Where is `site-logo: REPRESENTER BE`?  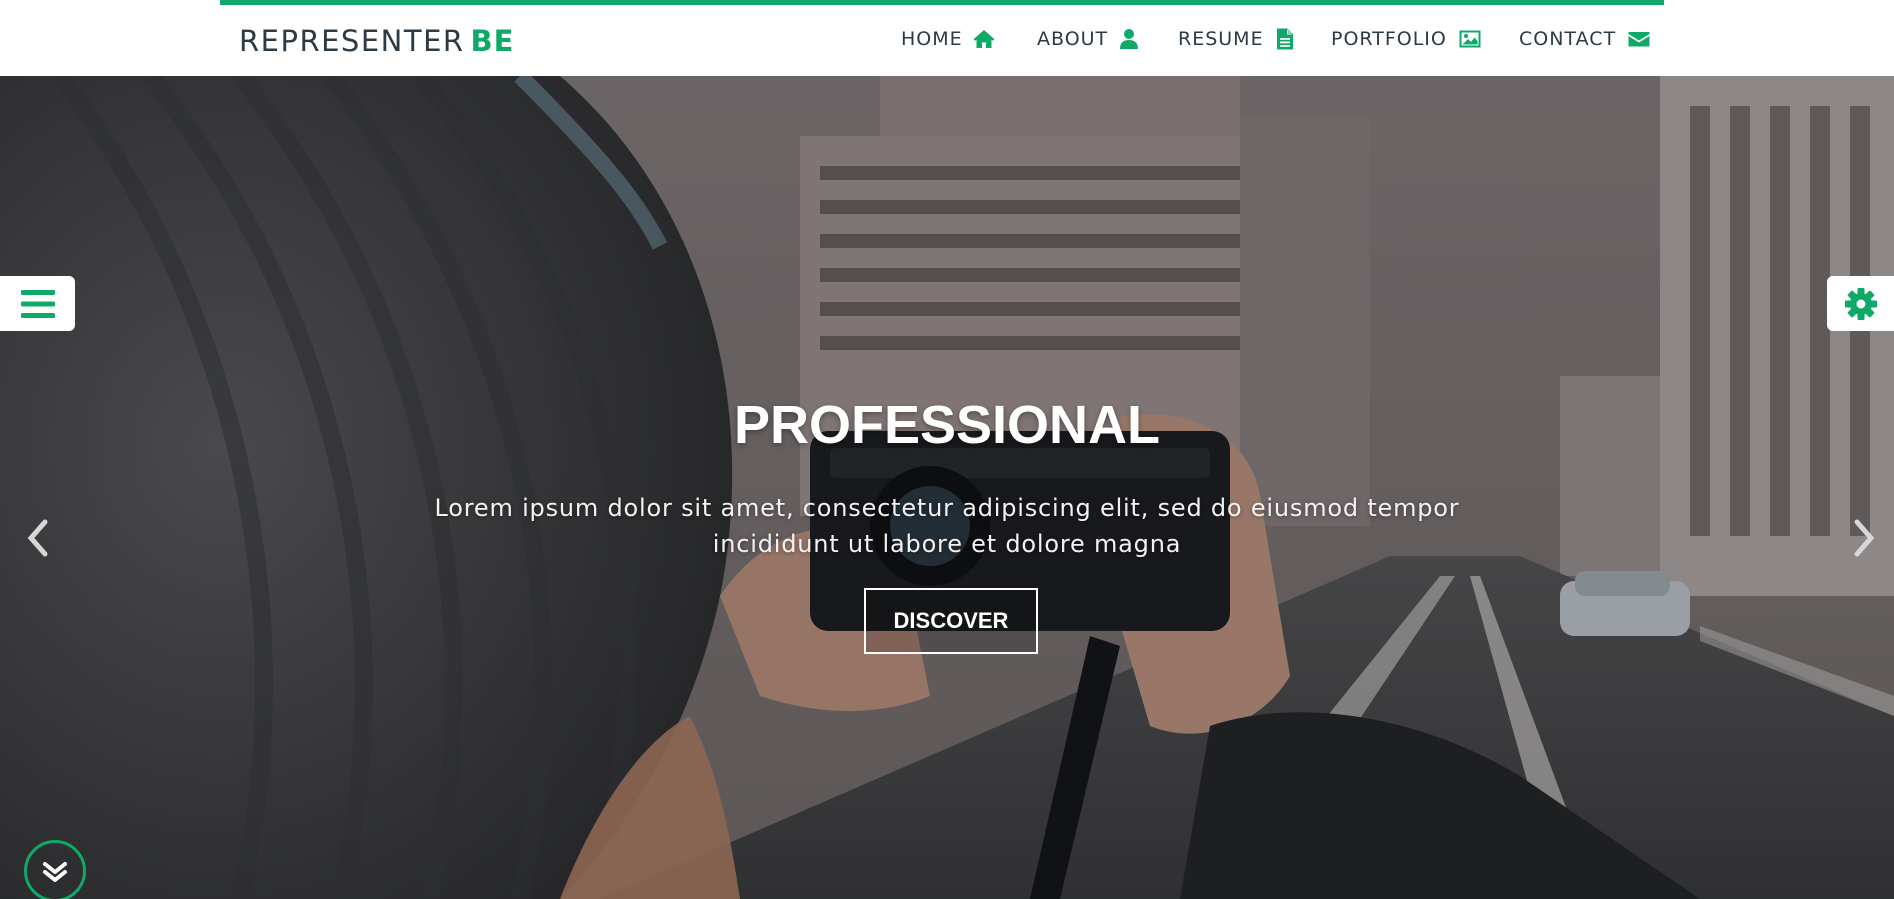 site-logo: REPRESENTER BE is located at coordinates (376, 41).